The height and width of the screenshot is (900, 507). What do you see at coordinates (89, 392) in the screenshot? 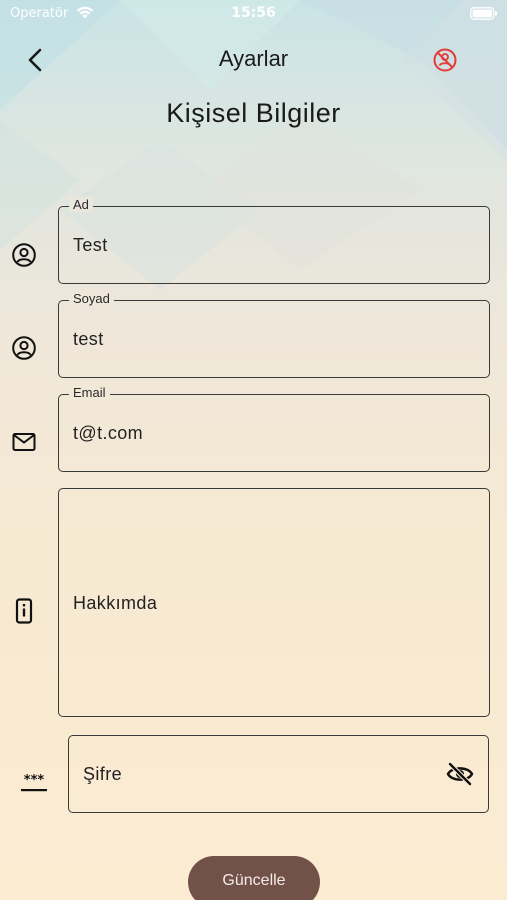
I see `email-label: Email` at bounding box center [89, 392].